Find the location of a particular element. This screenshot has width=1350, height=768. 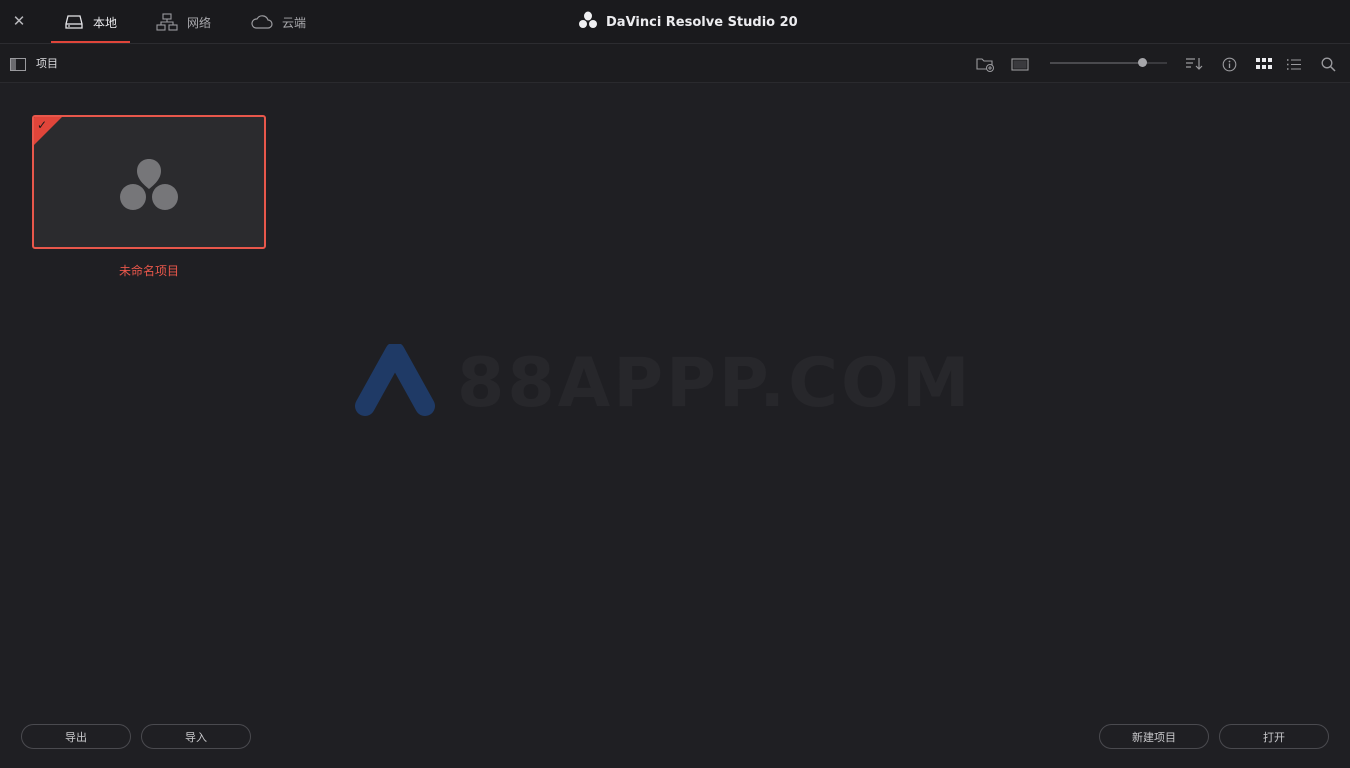

project-name: 未命名项目 is located at coordinates (149, 270).